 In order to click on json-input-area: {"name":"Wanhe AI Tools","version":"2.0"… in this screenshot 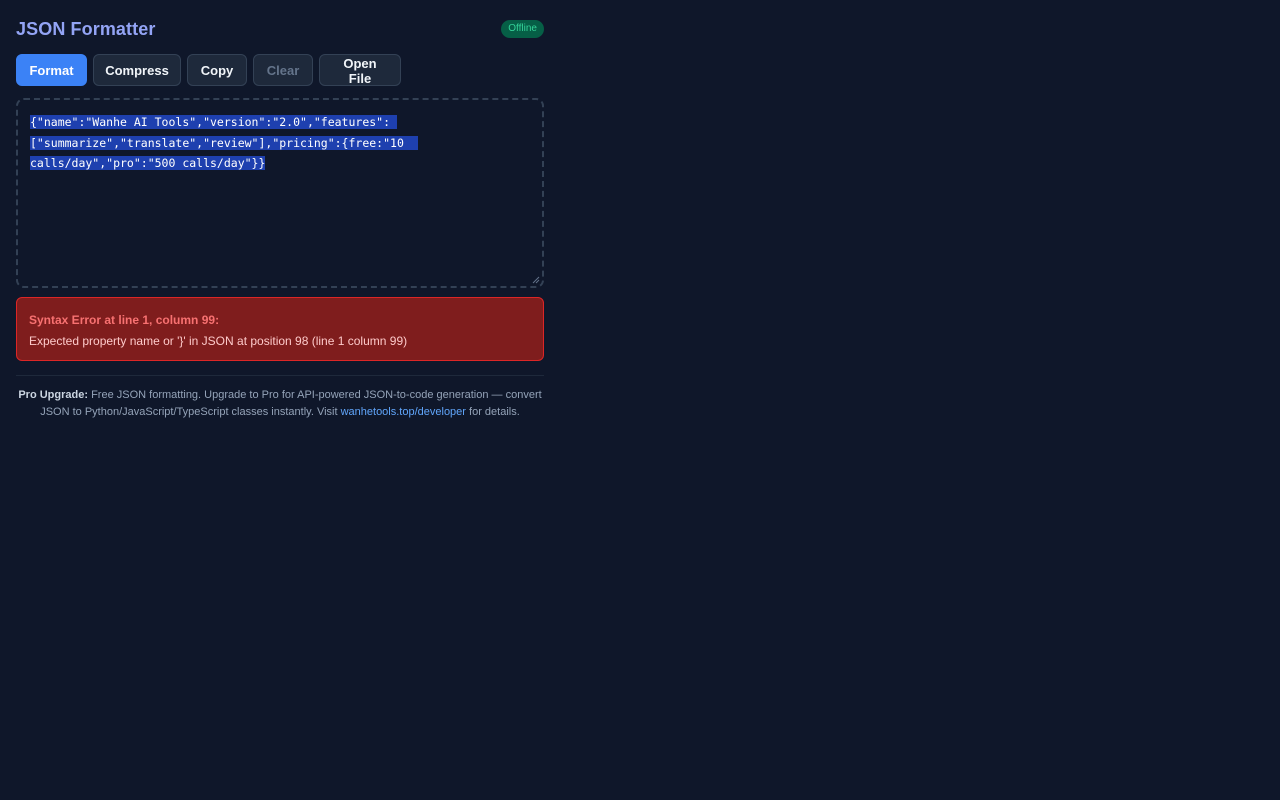, I will do `click(280, 193)`.